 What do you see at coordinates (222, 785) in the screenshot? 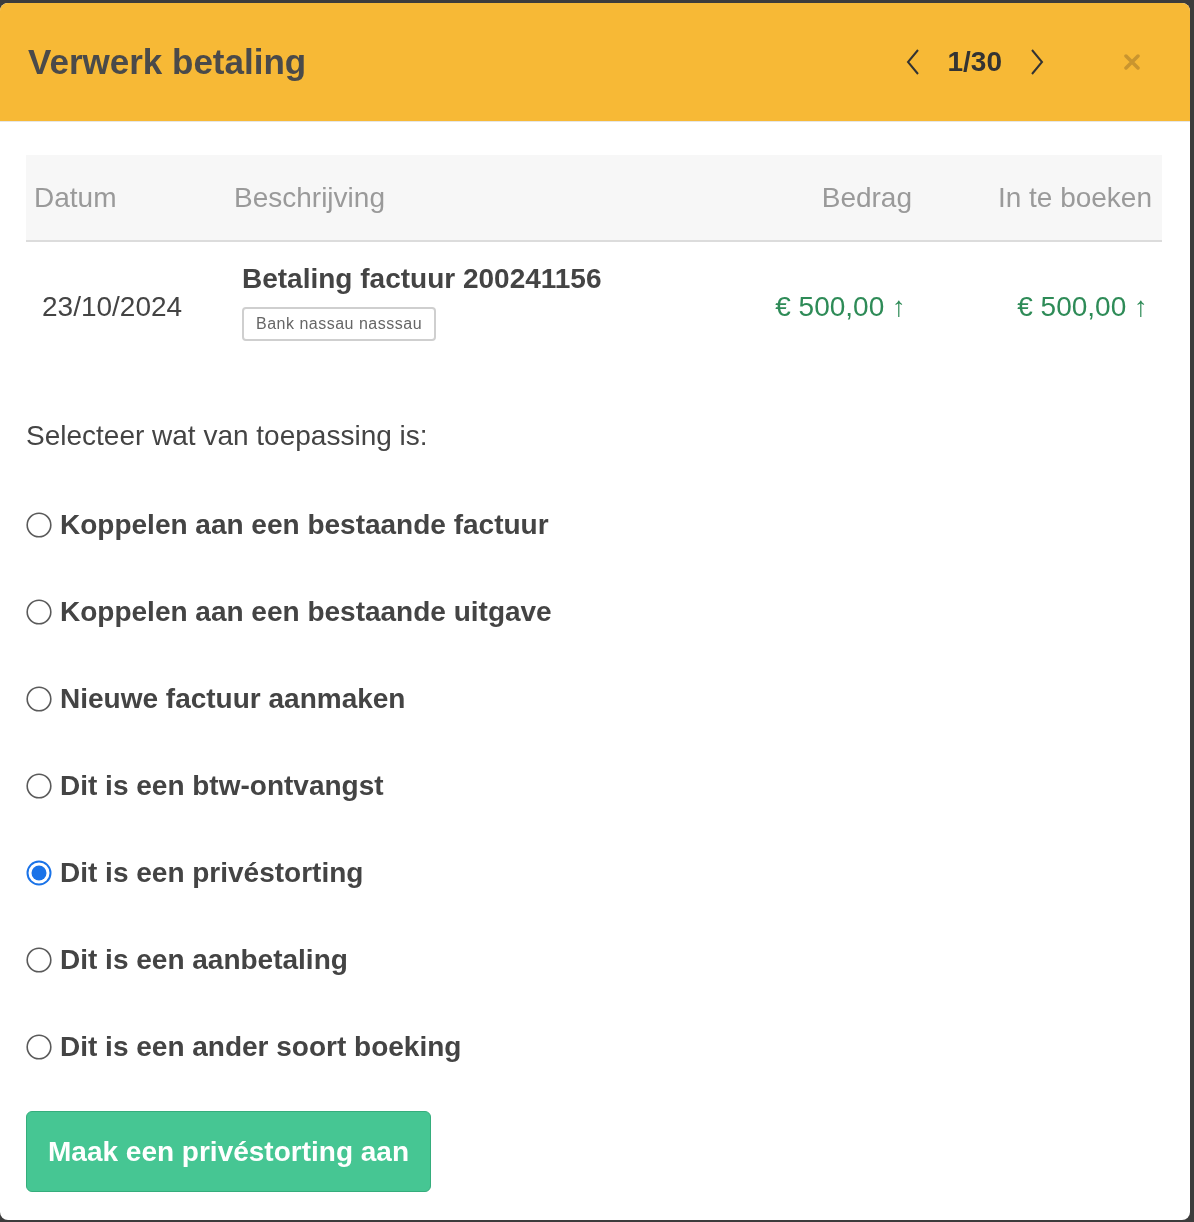
I see `option-label: Dit is een btw-ontvangst` at bounding box center [222, 785].